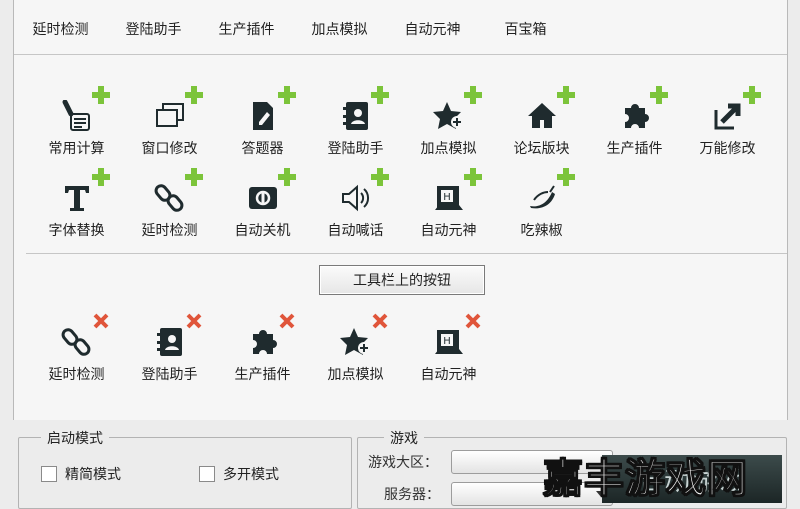 The image size is (800, 509). Describe the element at coordinates (251, 475) in the screenshot. I see `multi-open-label: 多开模式` at that location.